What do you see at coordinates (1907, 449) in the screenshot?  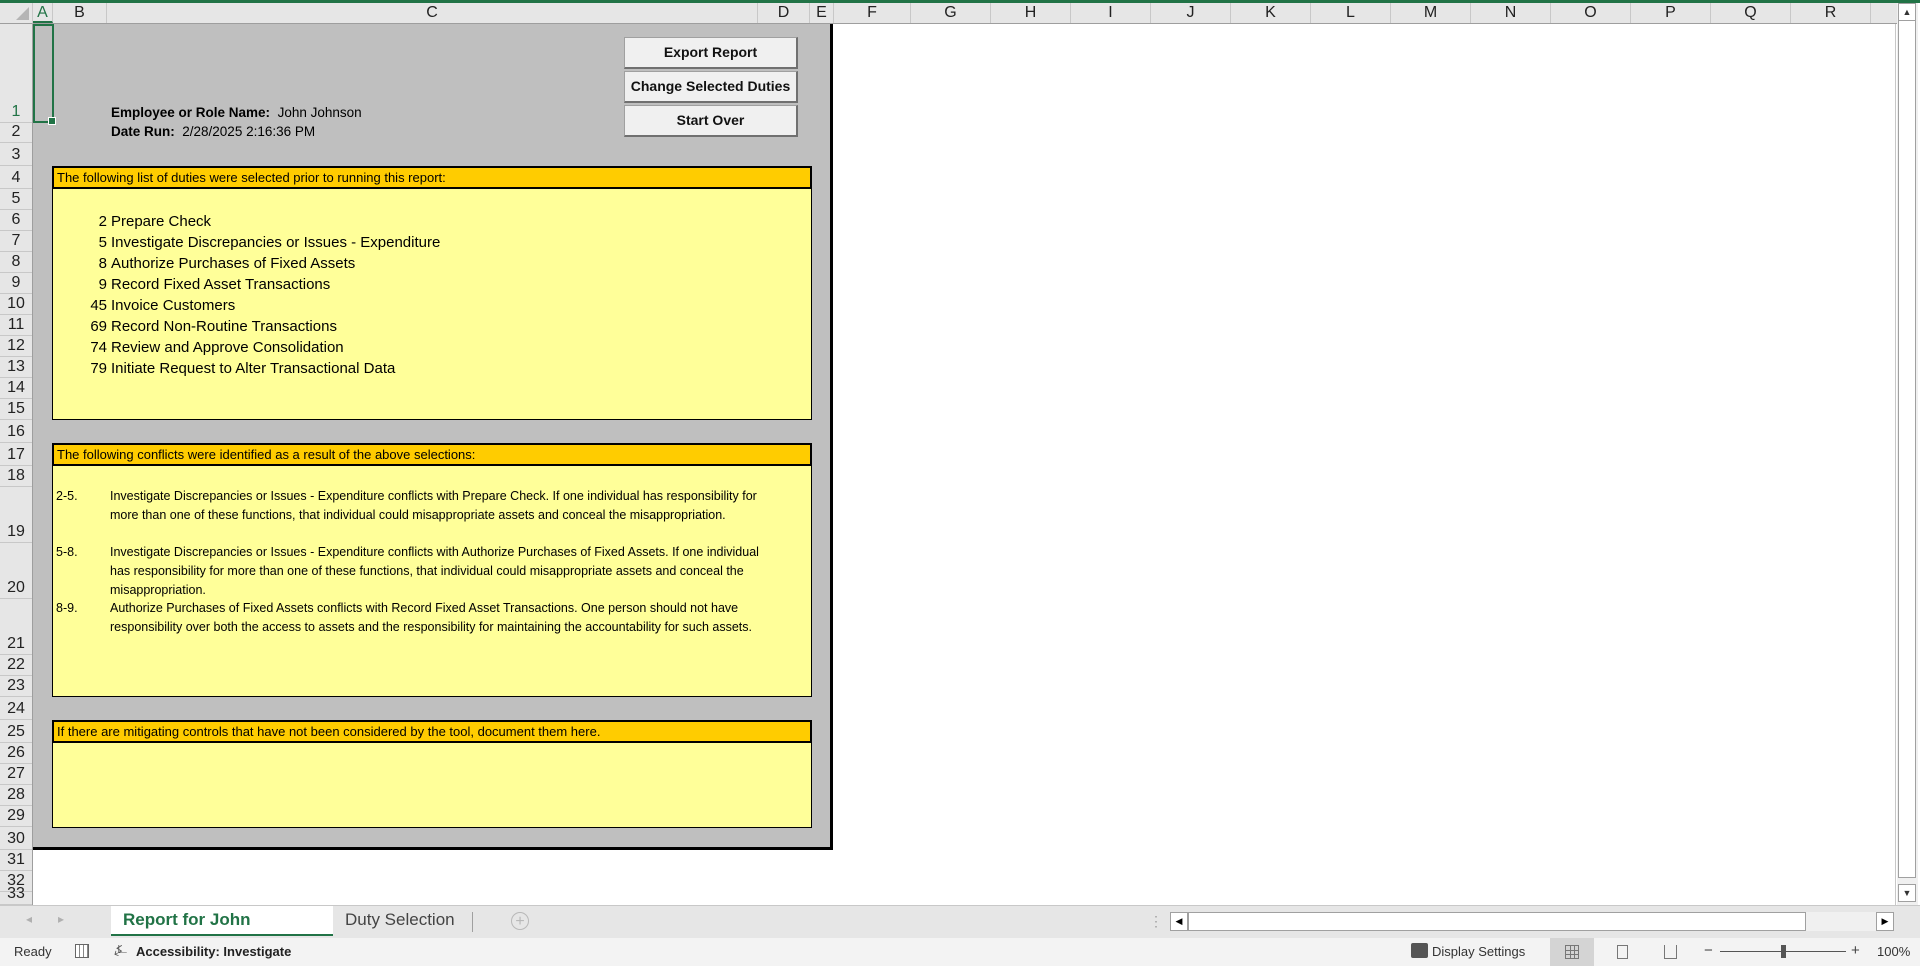 I see `vertical-scroll-thumb` at bounding box center [1907, 449].